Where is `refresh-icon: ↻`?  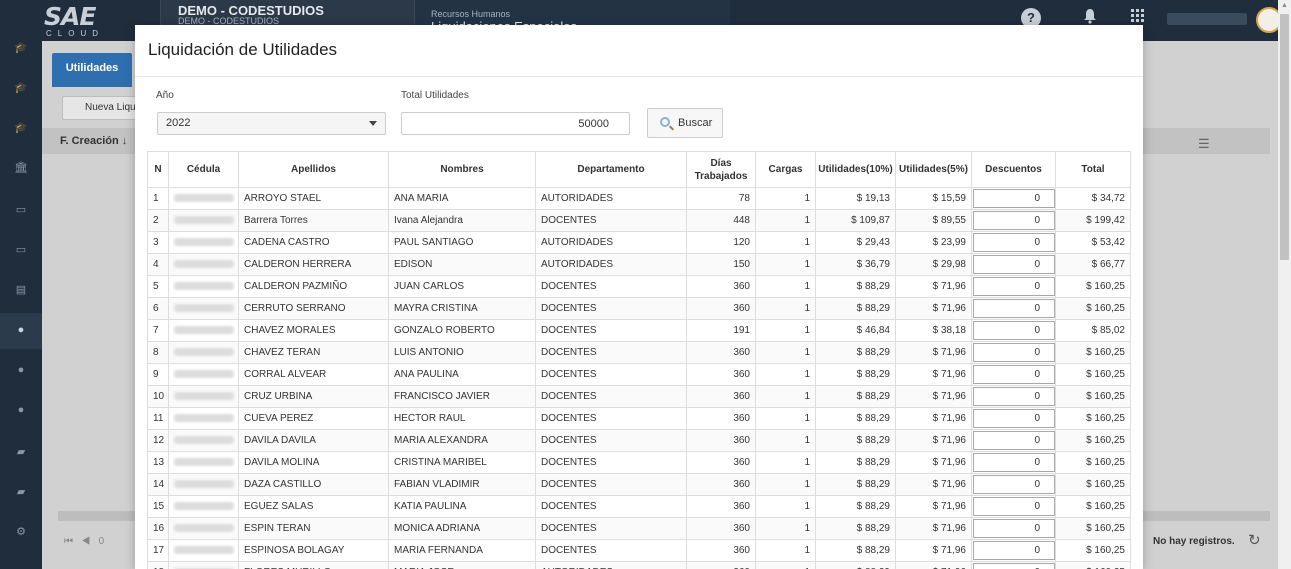
refresh-icon: ↻ is located at coordinates (1254, 540).